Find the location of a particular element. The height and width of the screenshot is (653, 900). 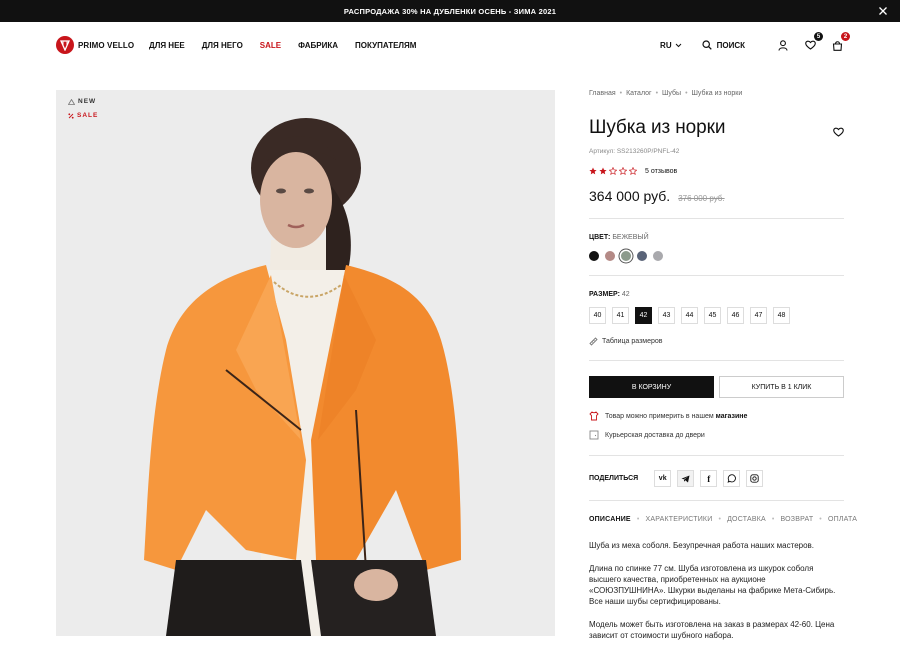

size-label: РАЗМЕР: 42 is located at coordinates (609, 294).